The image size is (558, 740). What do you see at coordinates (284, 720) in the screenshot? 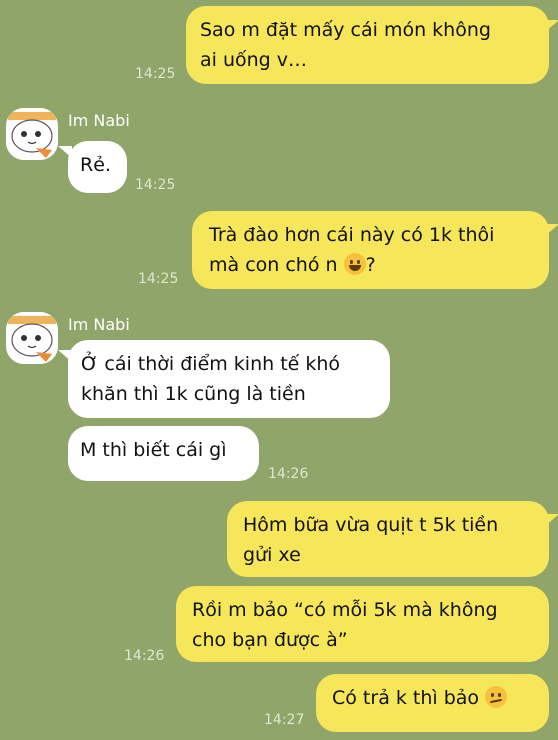
I see `message-timestamp: 14:27` at bounding box center [284, 720].